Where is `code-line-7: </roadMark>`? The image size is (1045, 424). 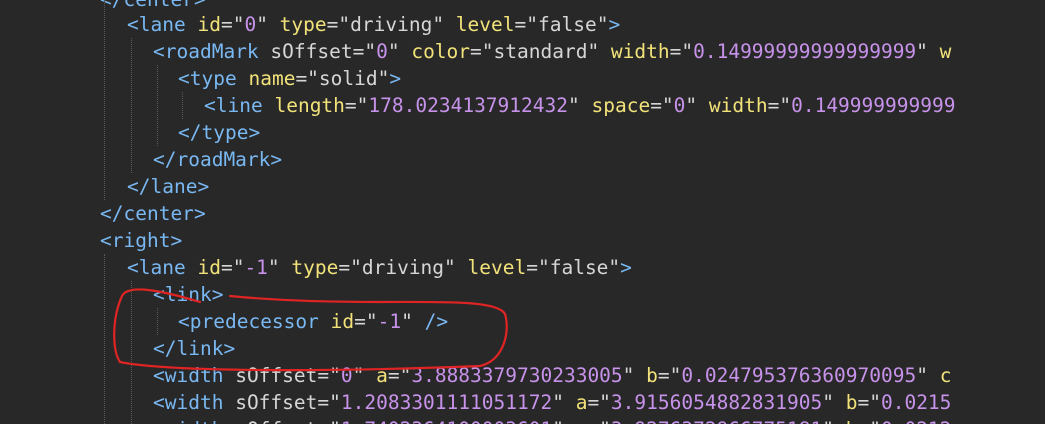 code-line-7: </roadMark> is located at coordinates (217, 159).